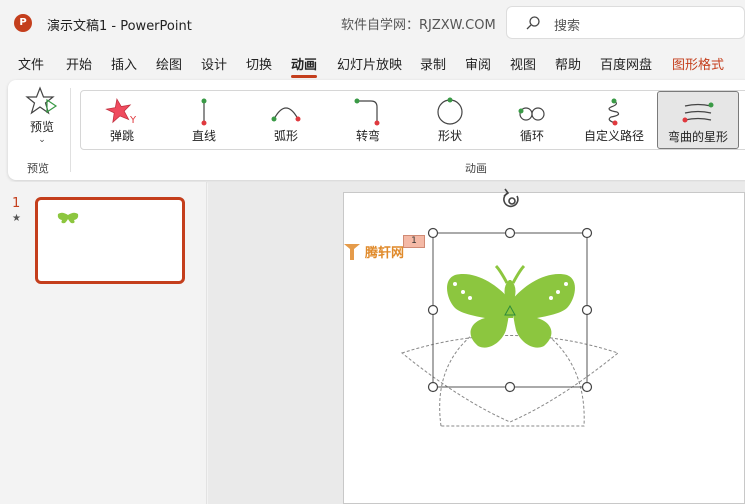 This screenshot has height=504, width=745. What do you see at coordinates (41, 100) in the screenshot?
I see `preview-star-icon` at bounding box center [41, 100].